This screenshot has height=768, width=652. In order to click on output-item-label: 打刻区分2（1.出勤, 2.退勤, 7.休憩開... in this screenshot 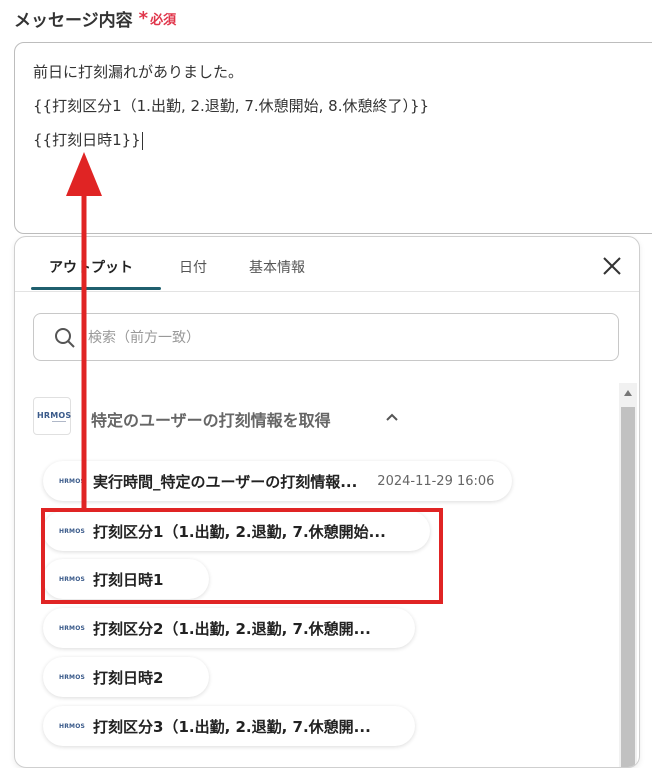, I will do `click(232, 628)`.